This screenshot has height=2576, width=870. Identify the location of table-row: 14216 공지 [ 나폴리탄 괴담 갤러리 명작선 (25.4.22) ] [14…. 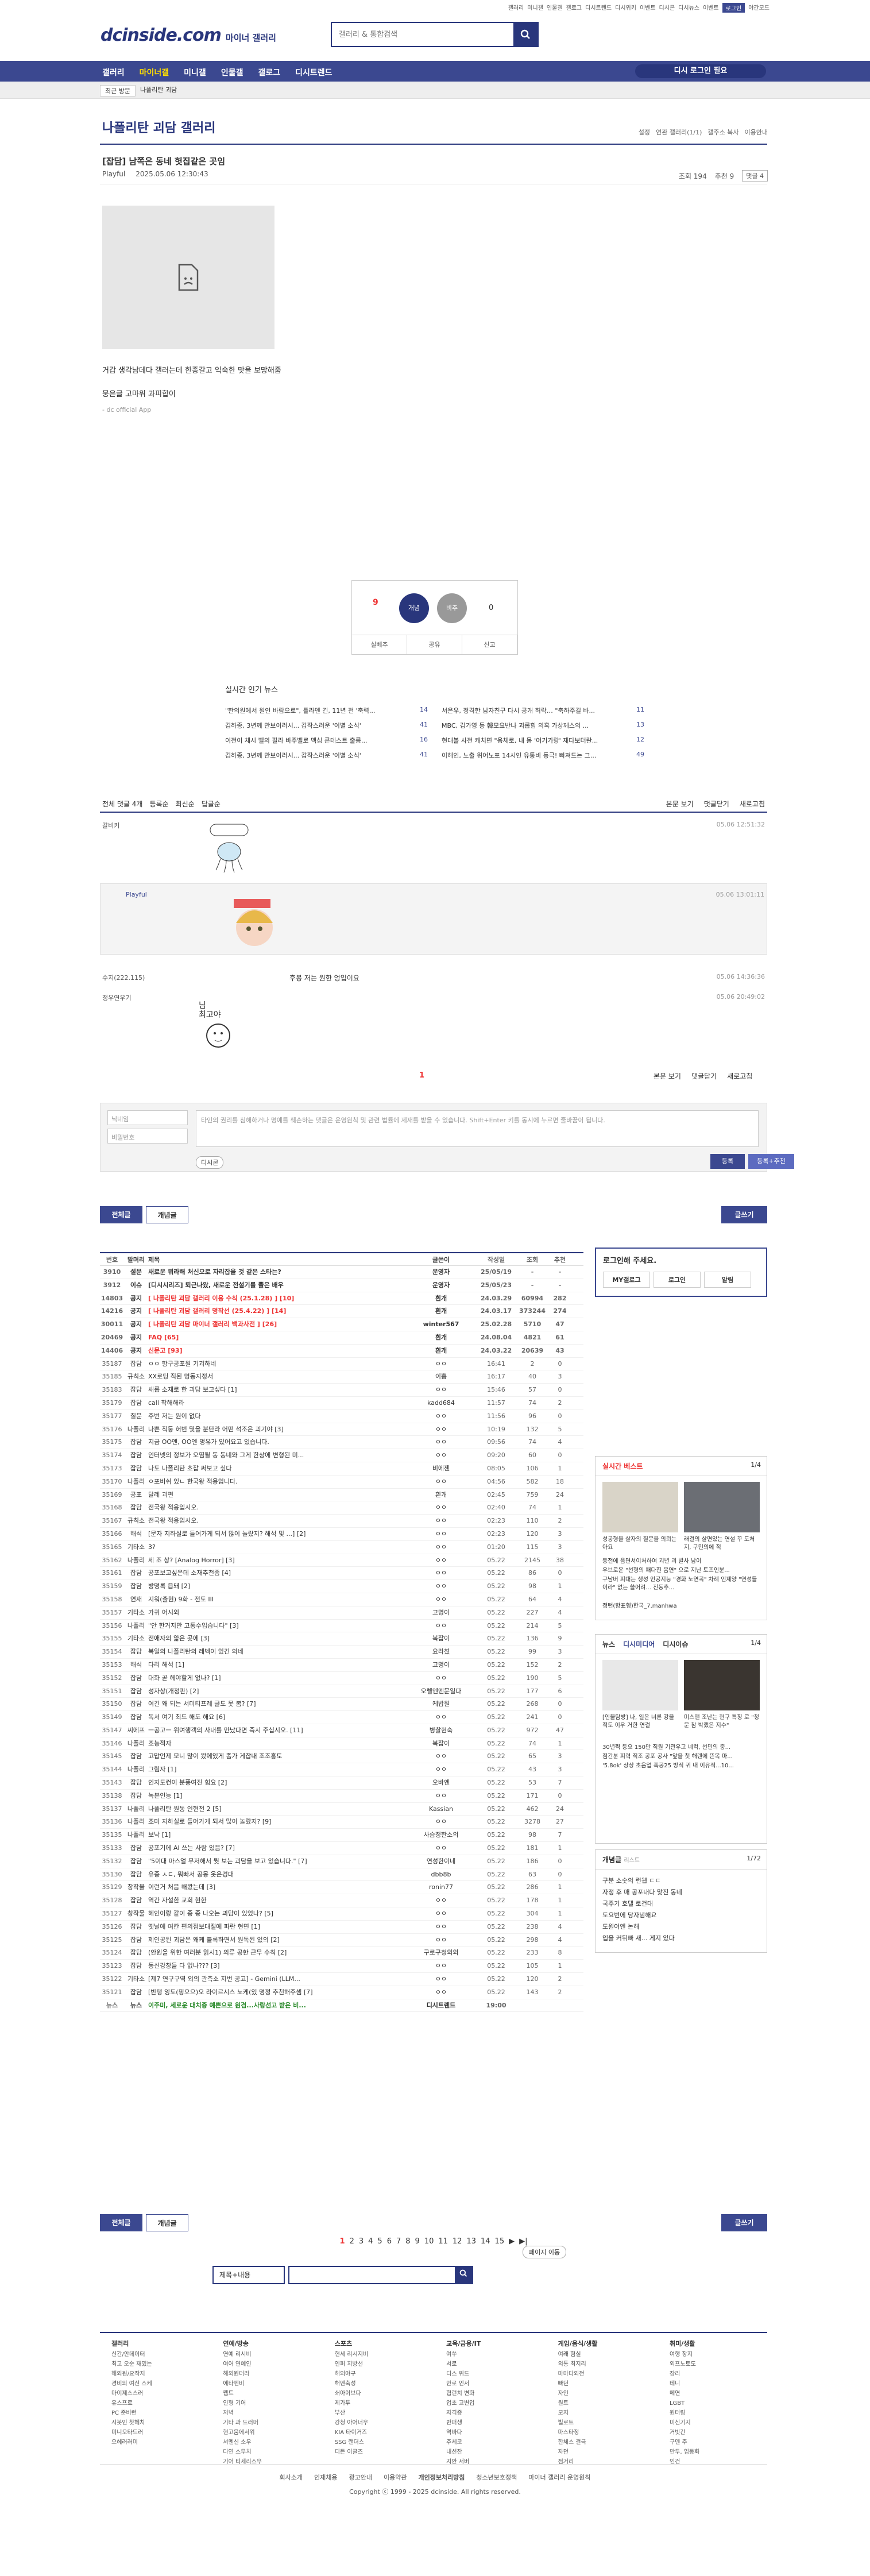
(341, 1312).